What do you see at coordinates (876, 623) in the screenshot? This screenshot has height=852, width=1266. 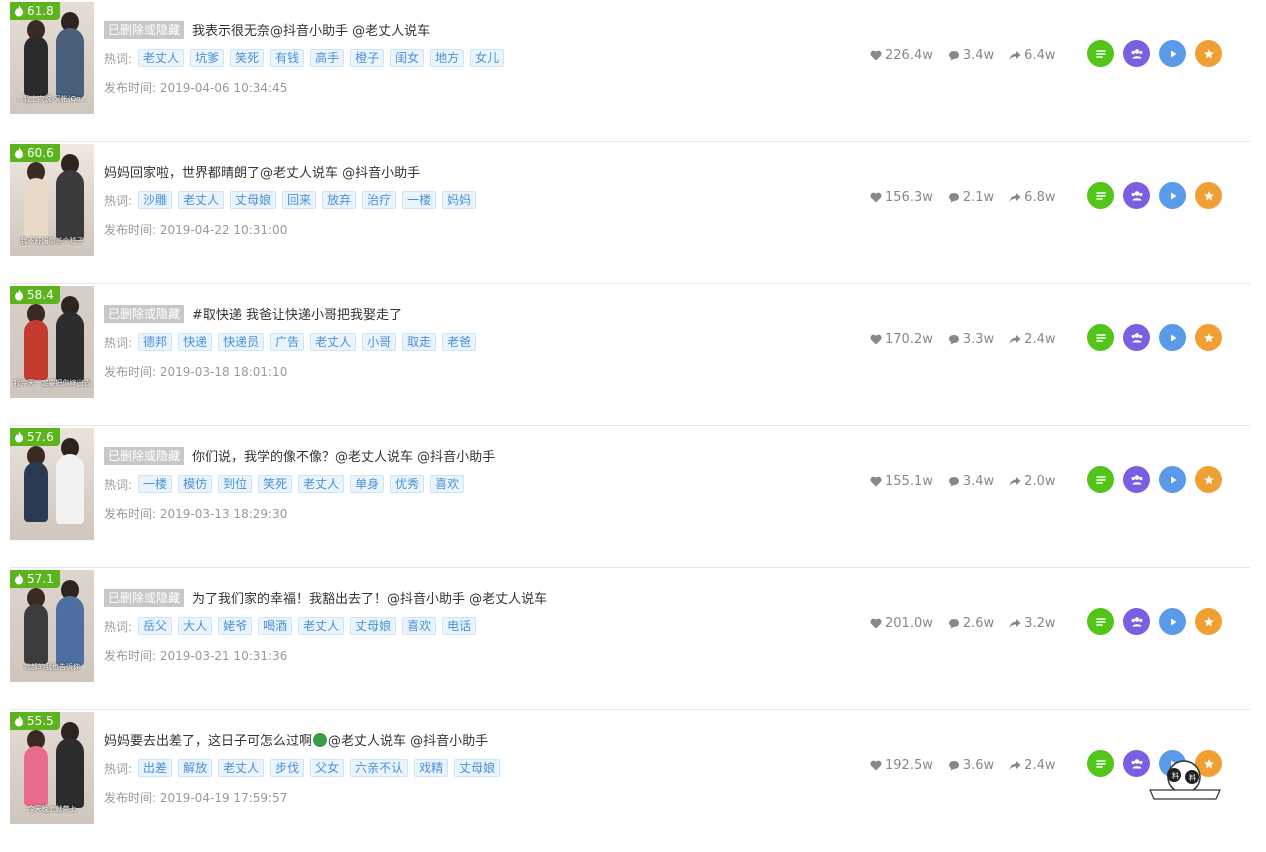 I see `heart-icon` at bounding box center [876, 623].